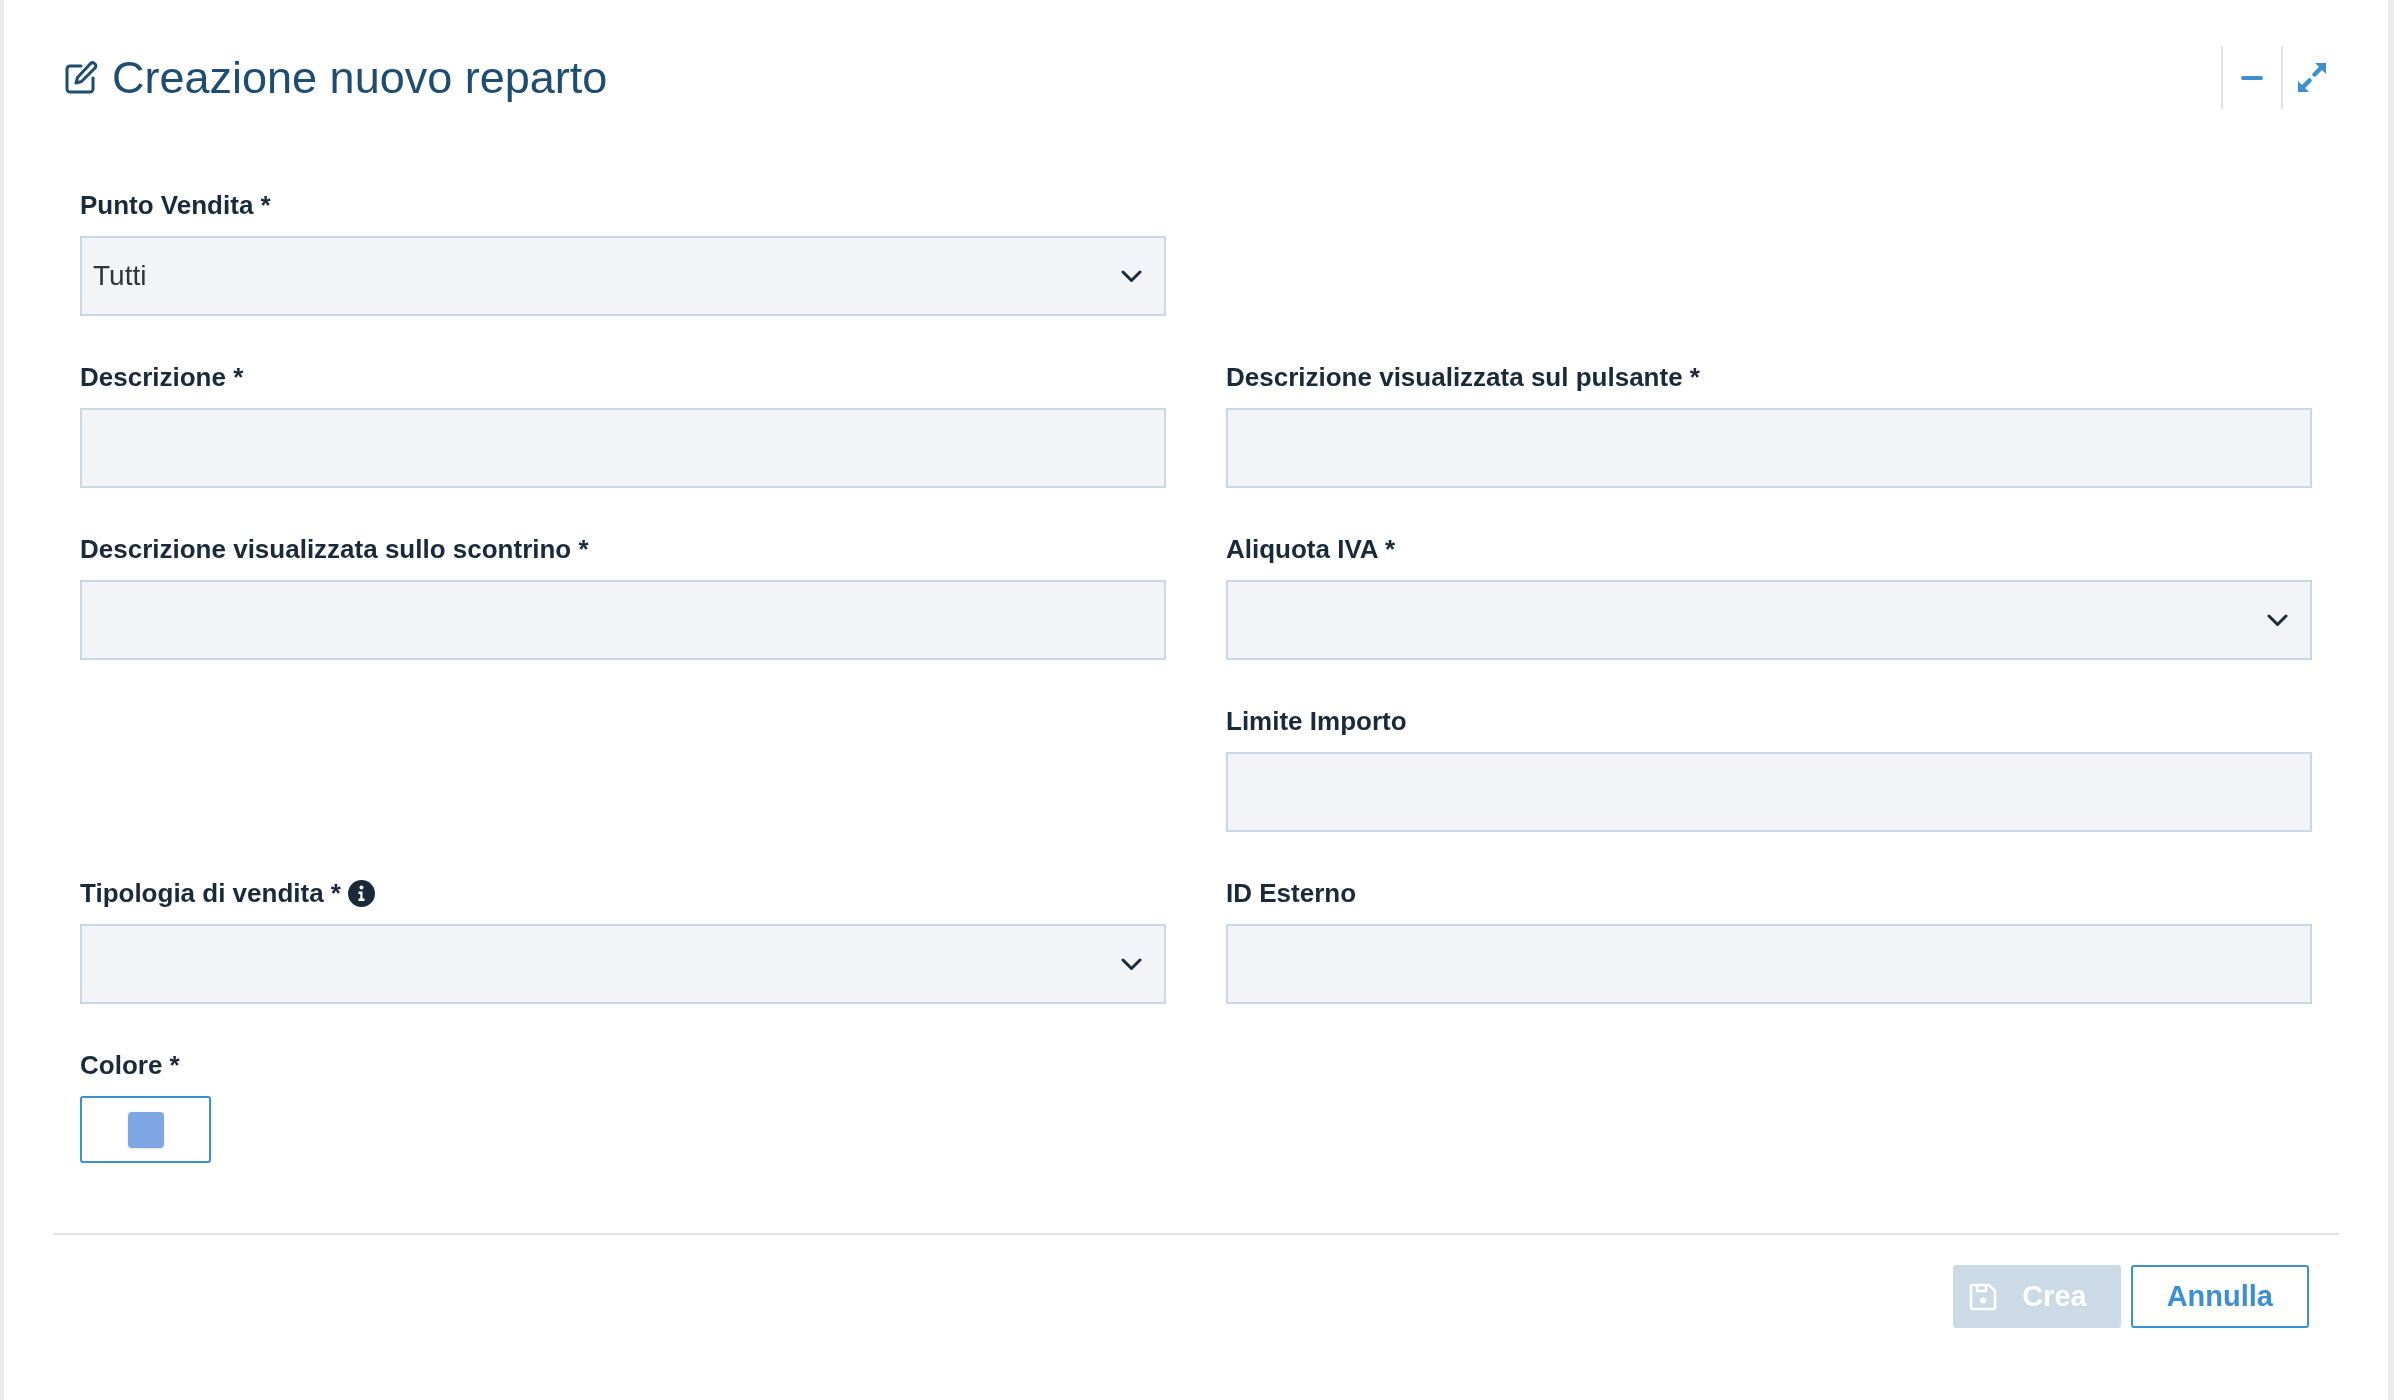 This screenshot has width=2394, height=1400. I want to click on cancel-button: Annulla, so click(2219, 1296).